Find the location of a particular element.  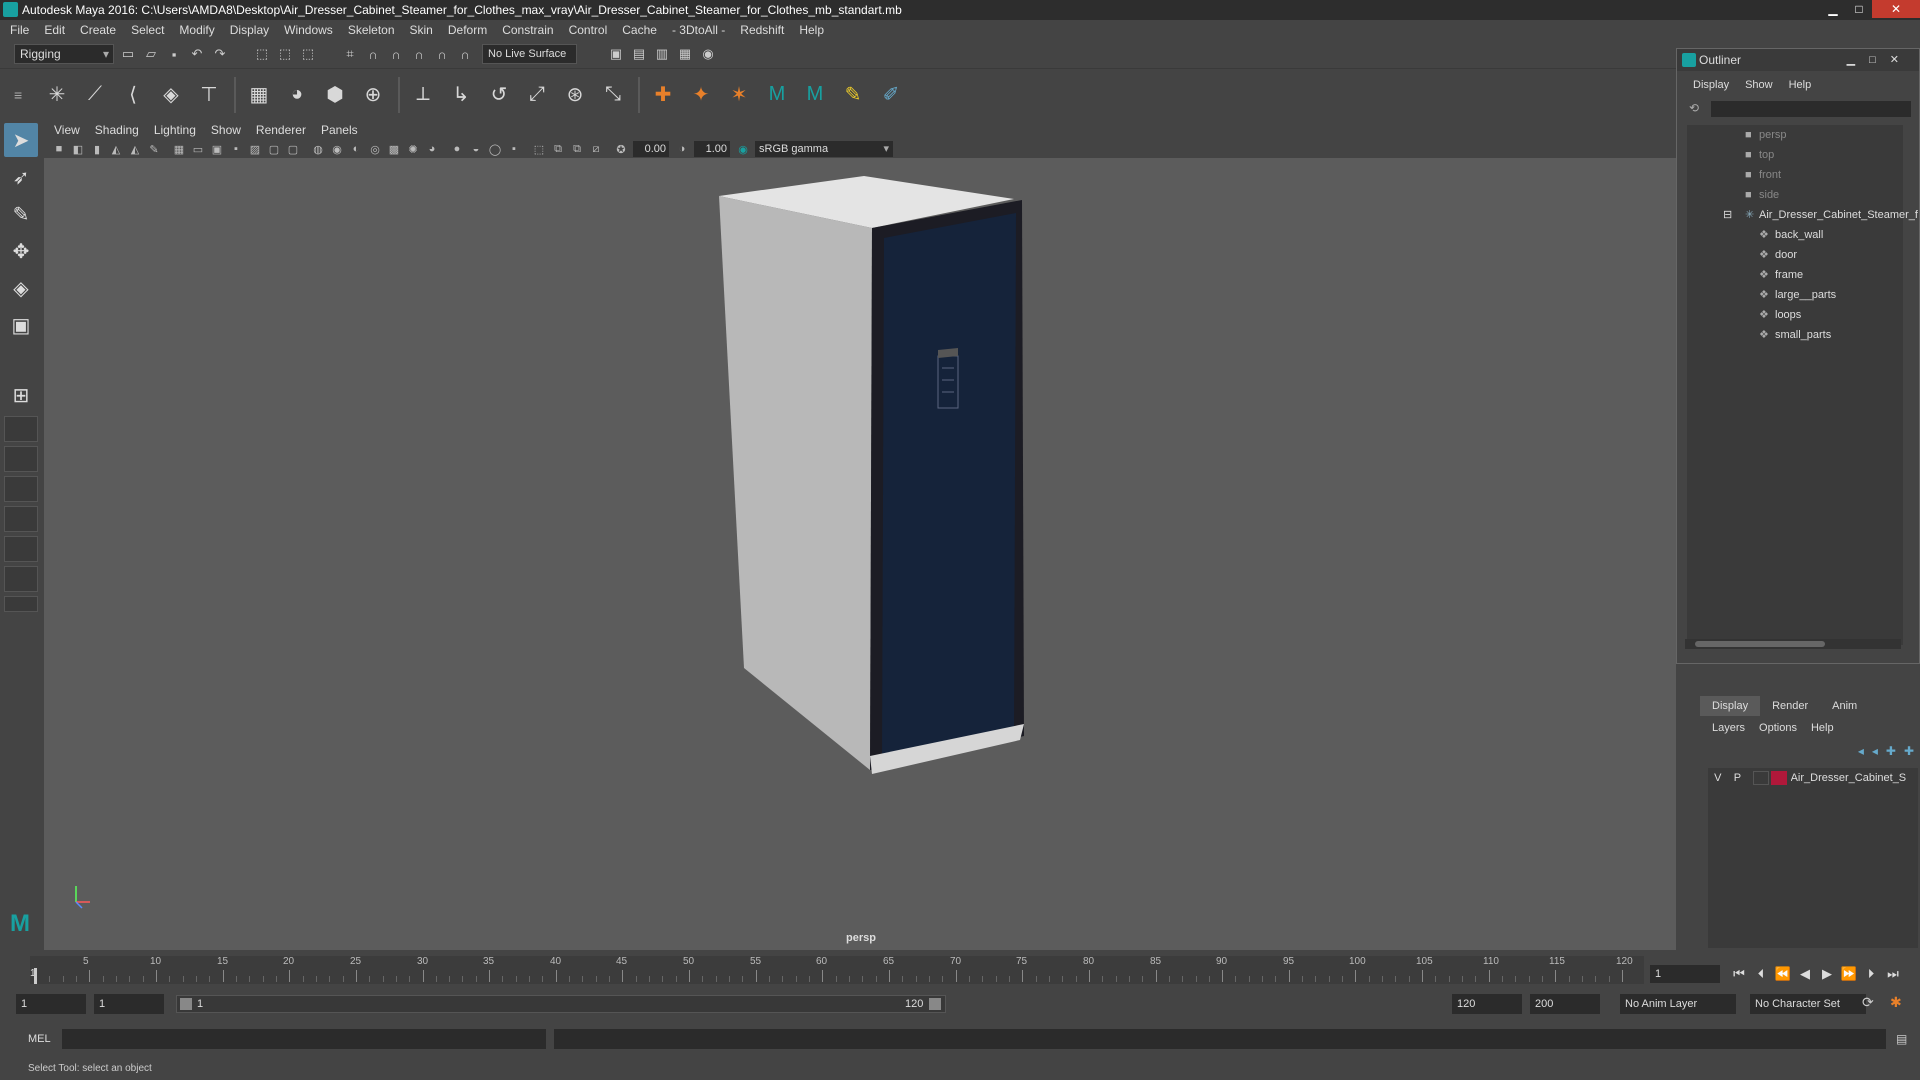

script-layout-icon is located at coordinates (21, 579).